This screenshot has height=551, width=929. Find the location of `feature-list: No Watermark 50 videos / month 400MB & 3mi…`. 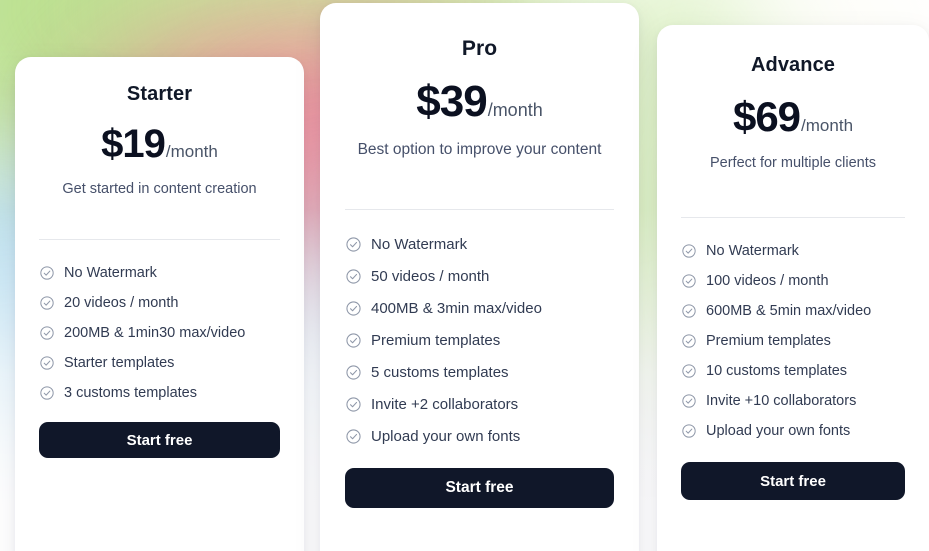

feature-list: No Watermark 50 videos / month 400MB & 3mi… is located at coordinates (479, 340).